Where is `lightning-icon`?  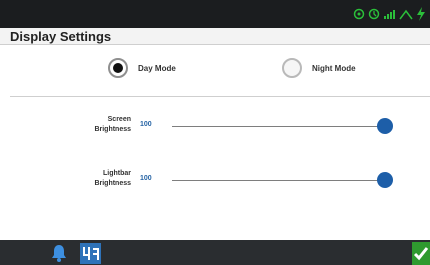
lightning-icon is located at coordinates (421, 14).